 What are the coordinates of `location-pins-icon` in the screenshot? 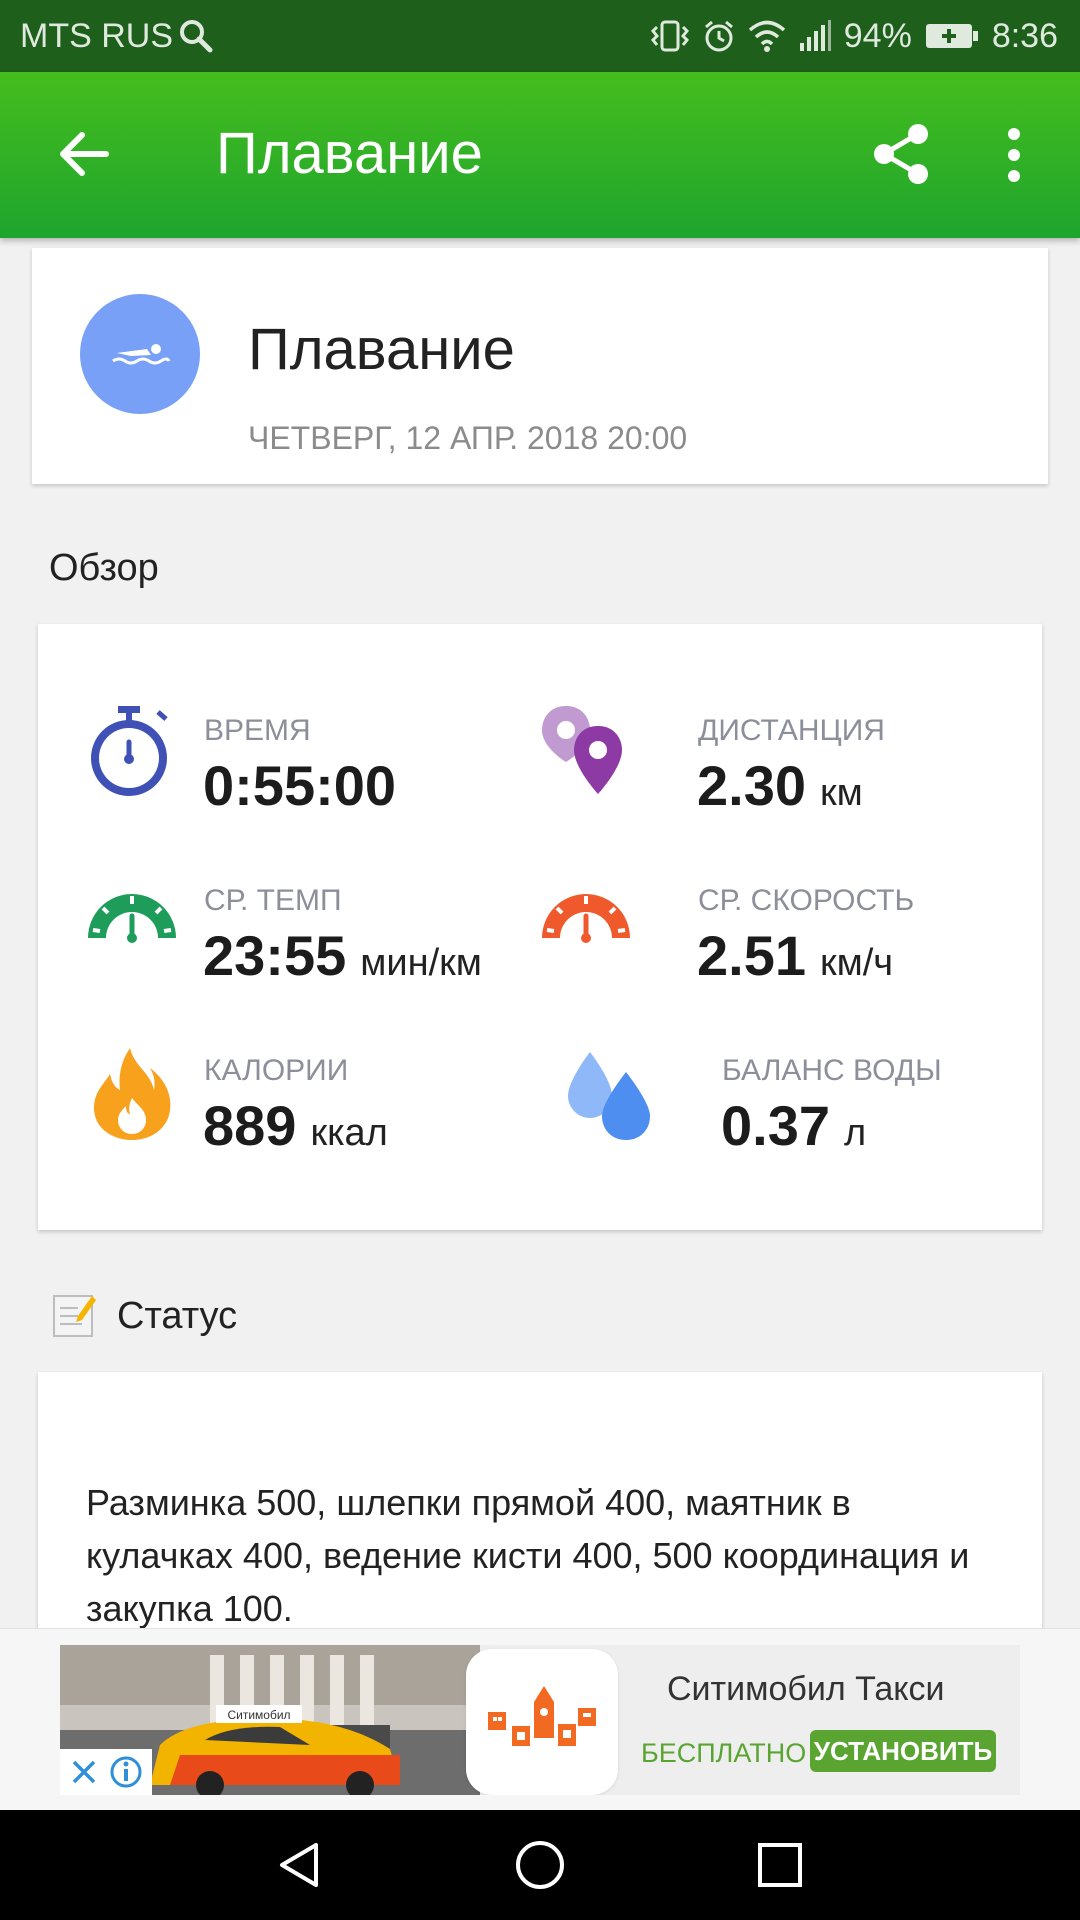 It's located at (582, 750).